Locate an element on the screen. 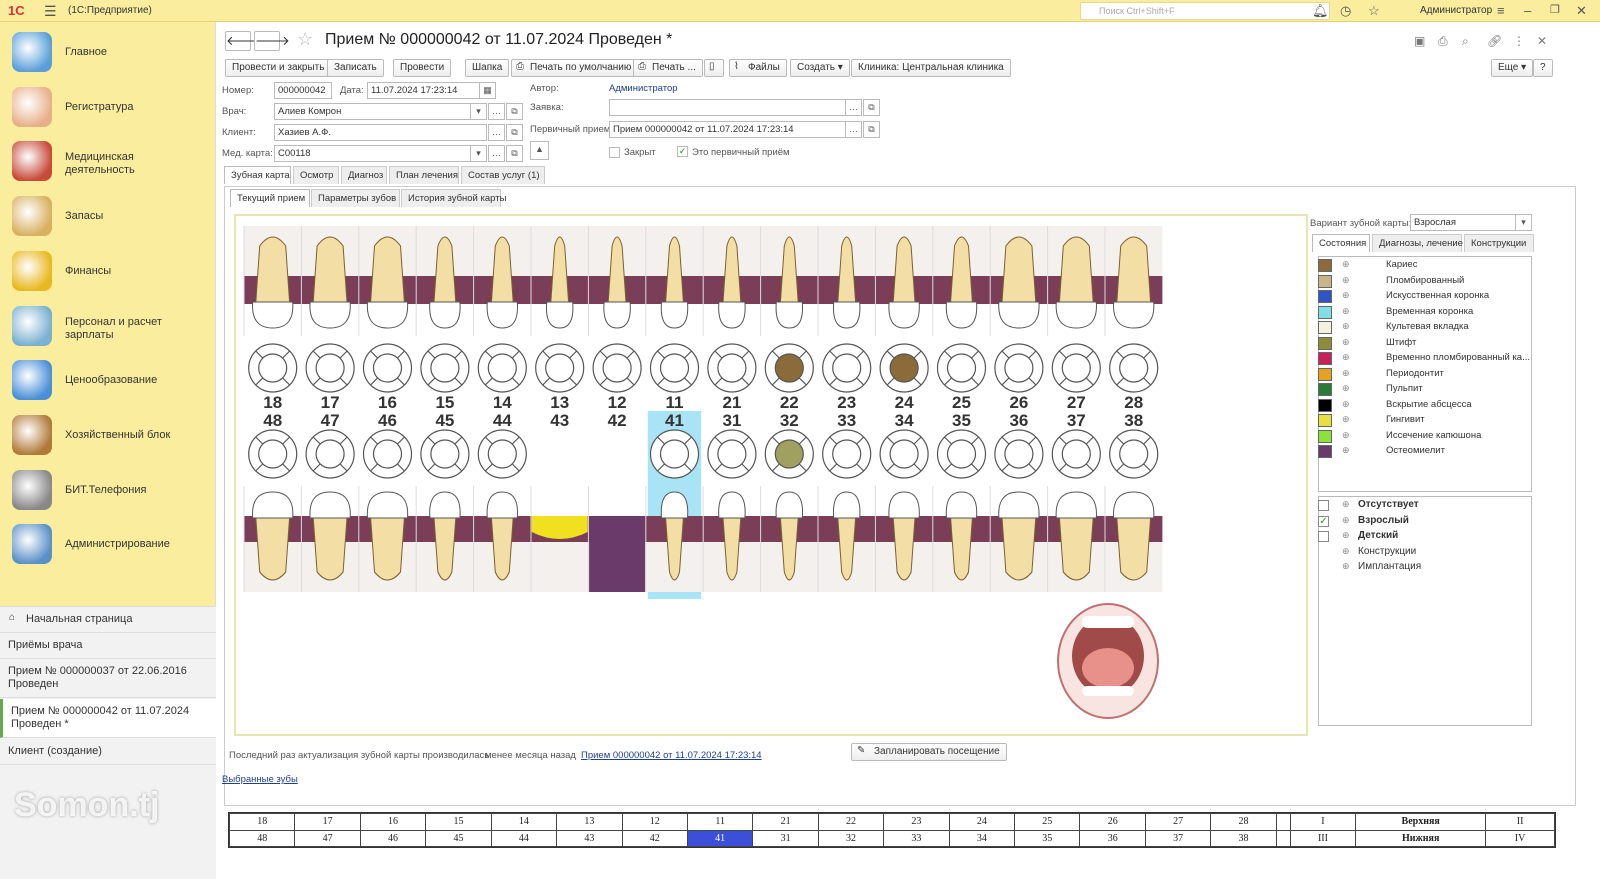 This screenshot has width=1600, height=879. clinic-button: Клиника: Центральная клиника is located at coordinates (931, 68).